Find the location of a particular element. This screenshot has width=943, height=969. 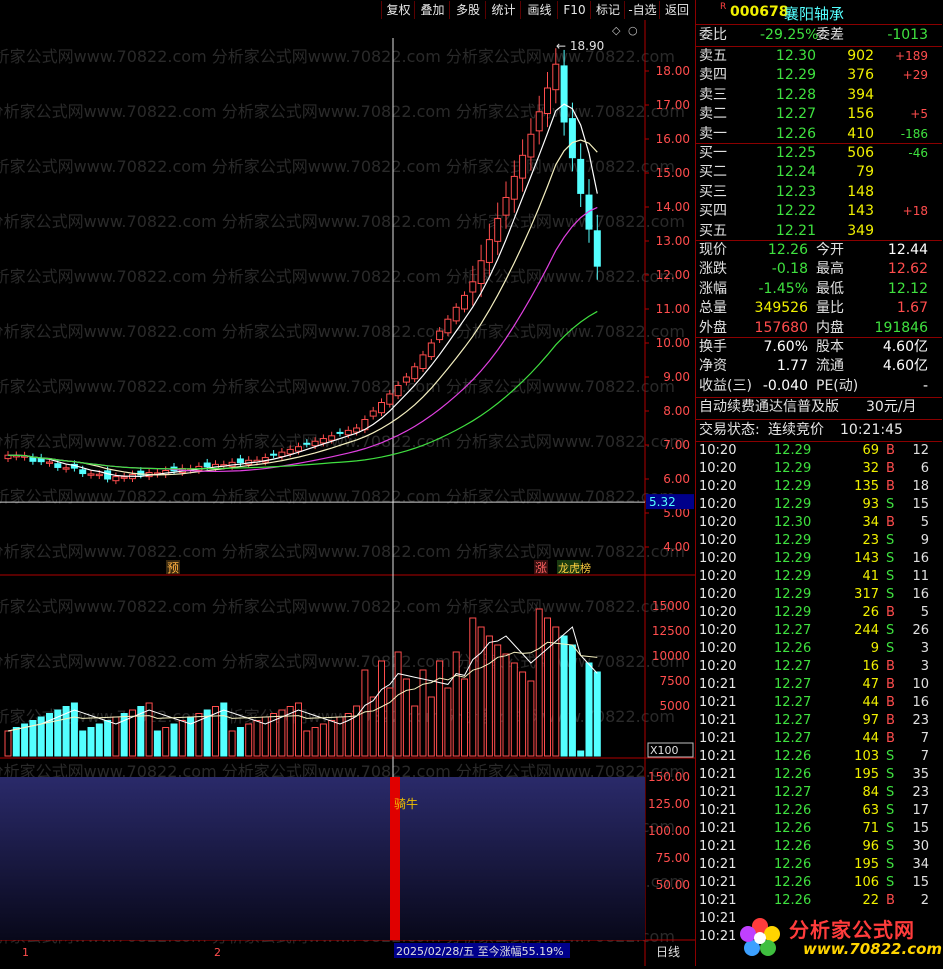

tick-row: 10:20 12.30 34 B 5 is located at coordinates (818, 523).